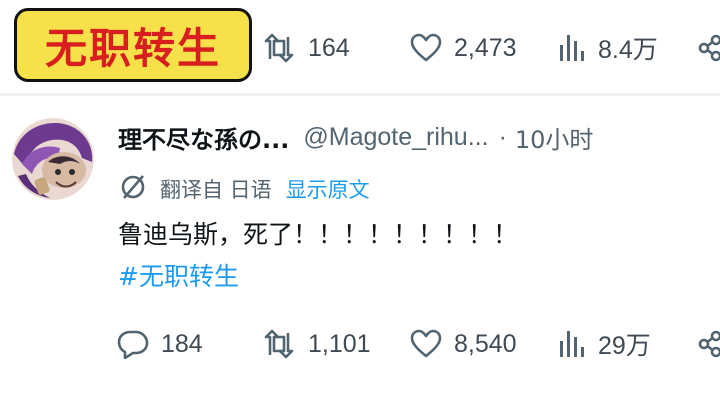  I want to click on like-stat: 8,540, so click(463, 344).